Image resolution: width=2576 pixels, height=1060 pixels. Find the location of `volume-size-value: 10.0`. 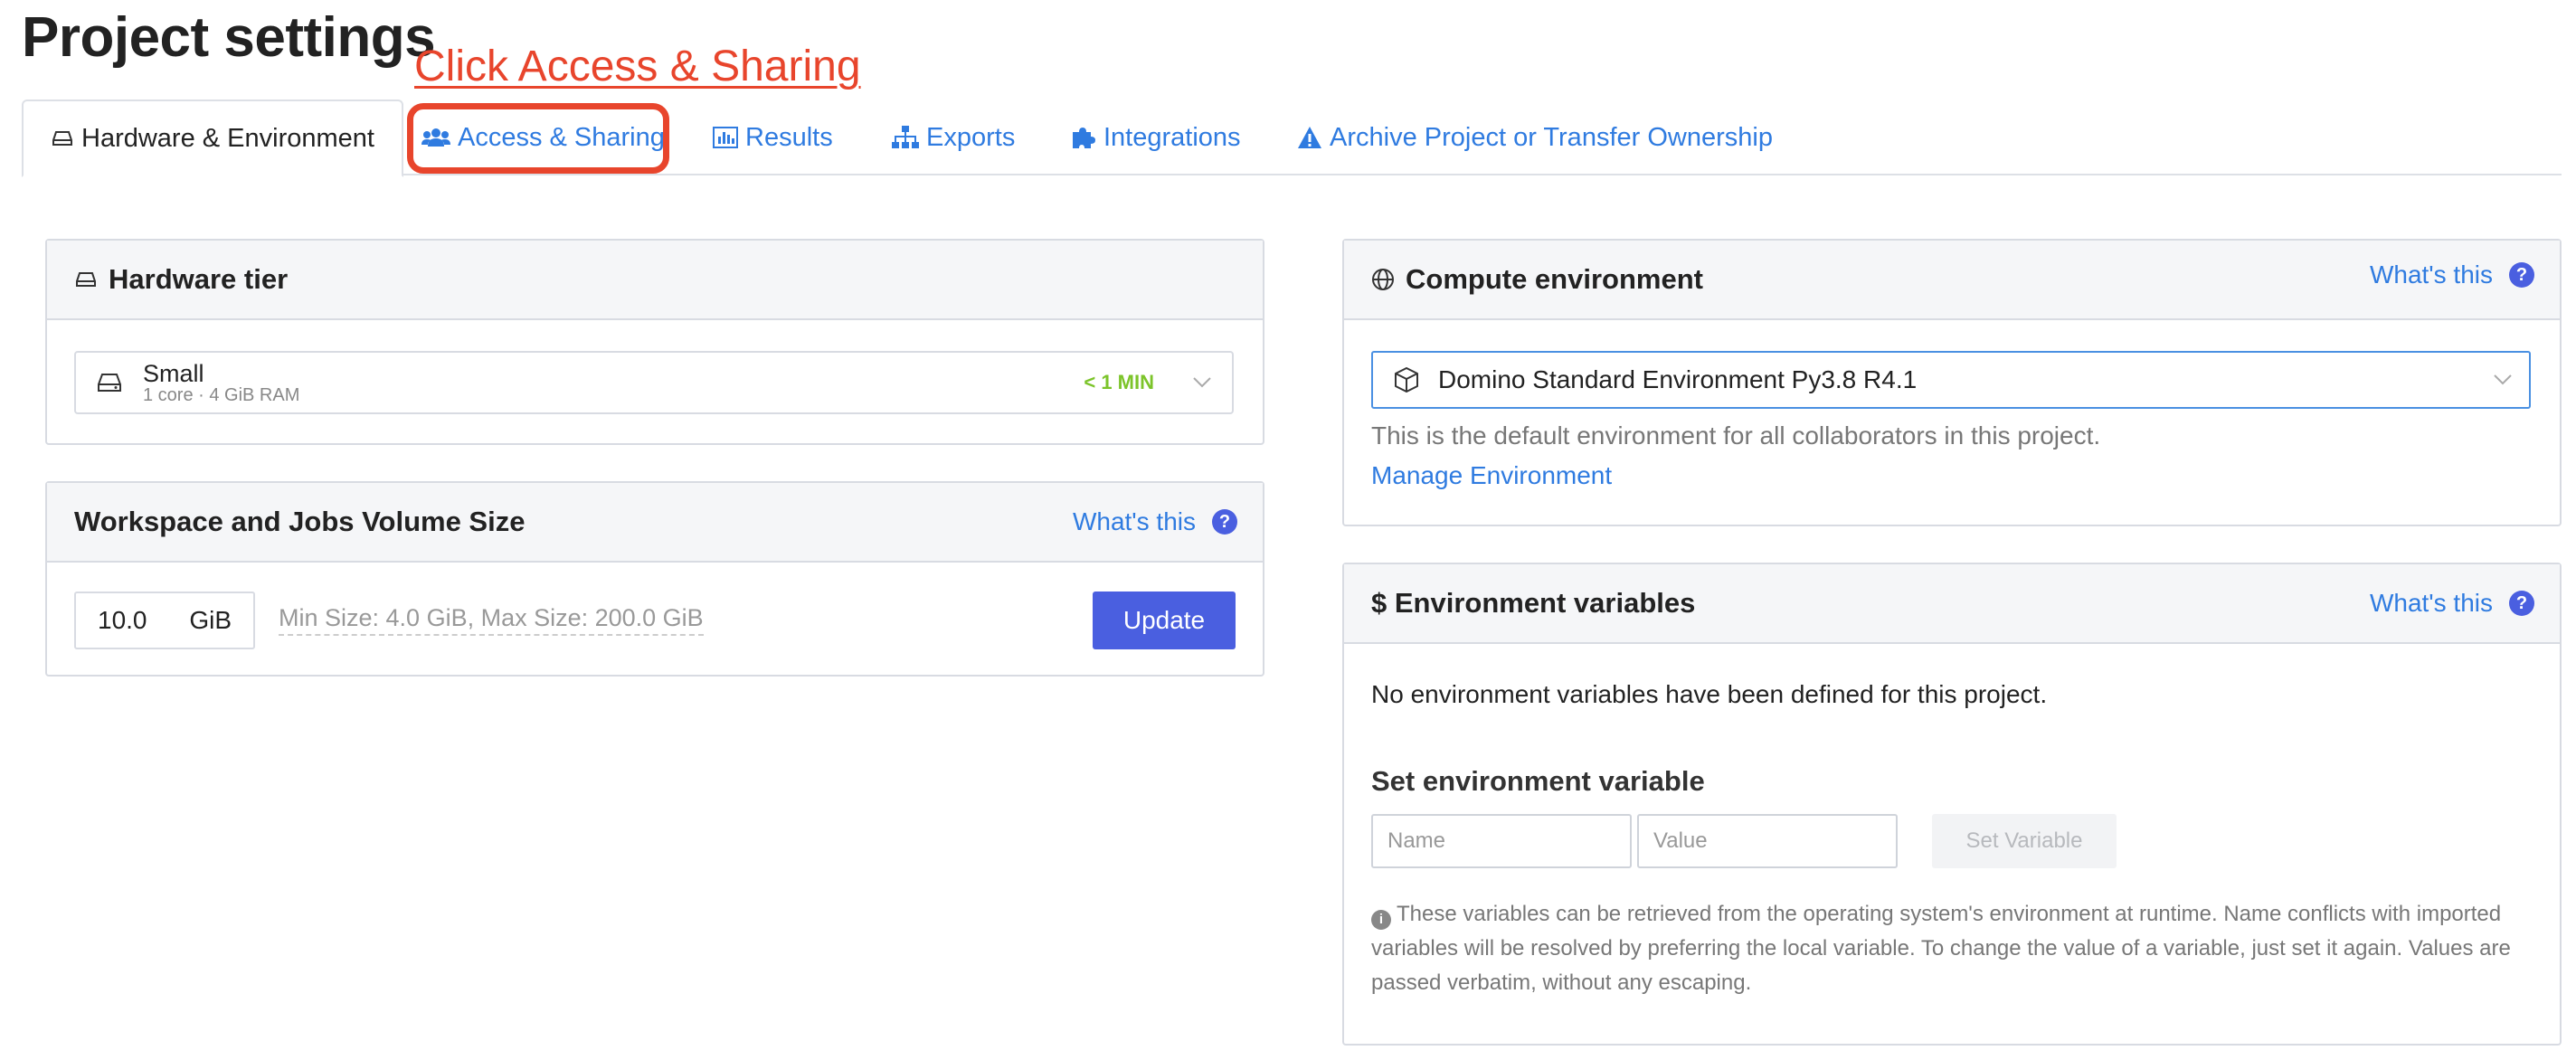

volume-size-value: 10.0 is located at coordinates (122, 620).